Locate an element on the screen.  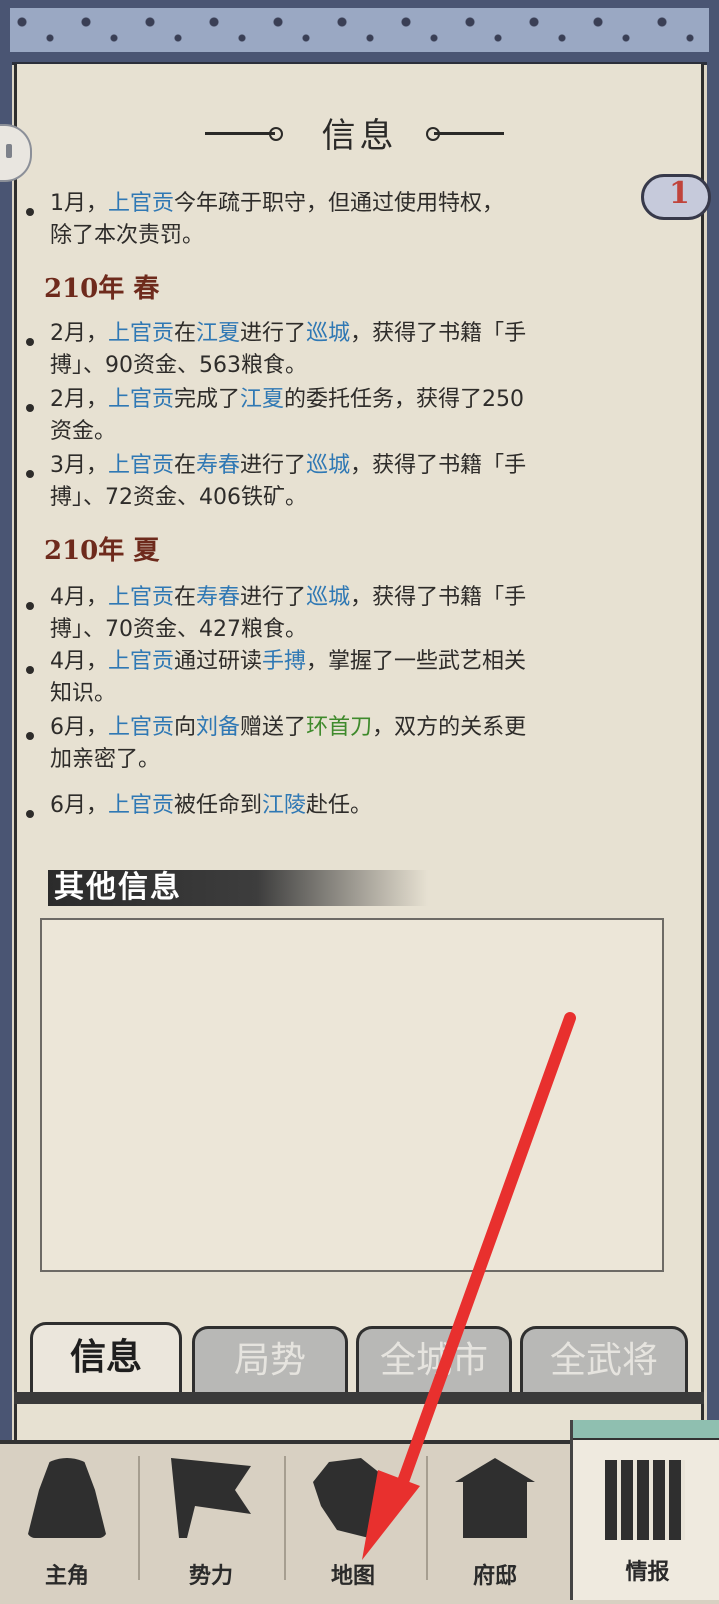
log-entry: 2月，上官贡完成了江夏的委托任务，获得了250 资金。 is located at coordinates (338, 416).